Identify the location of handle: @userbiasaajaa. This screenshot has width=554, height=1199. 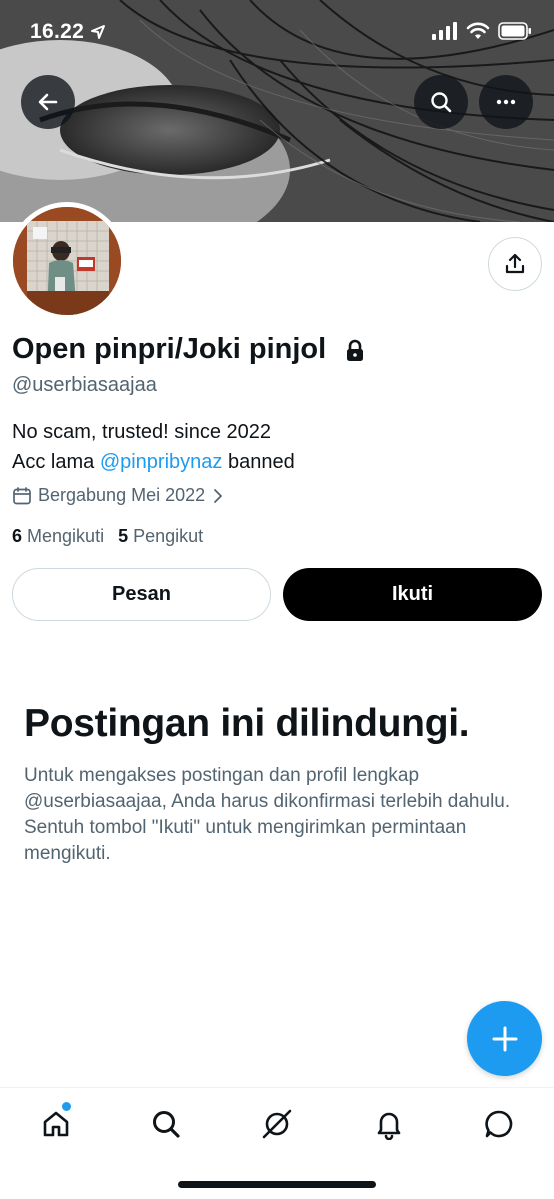
(84, 385).